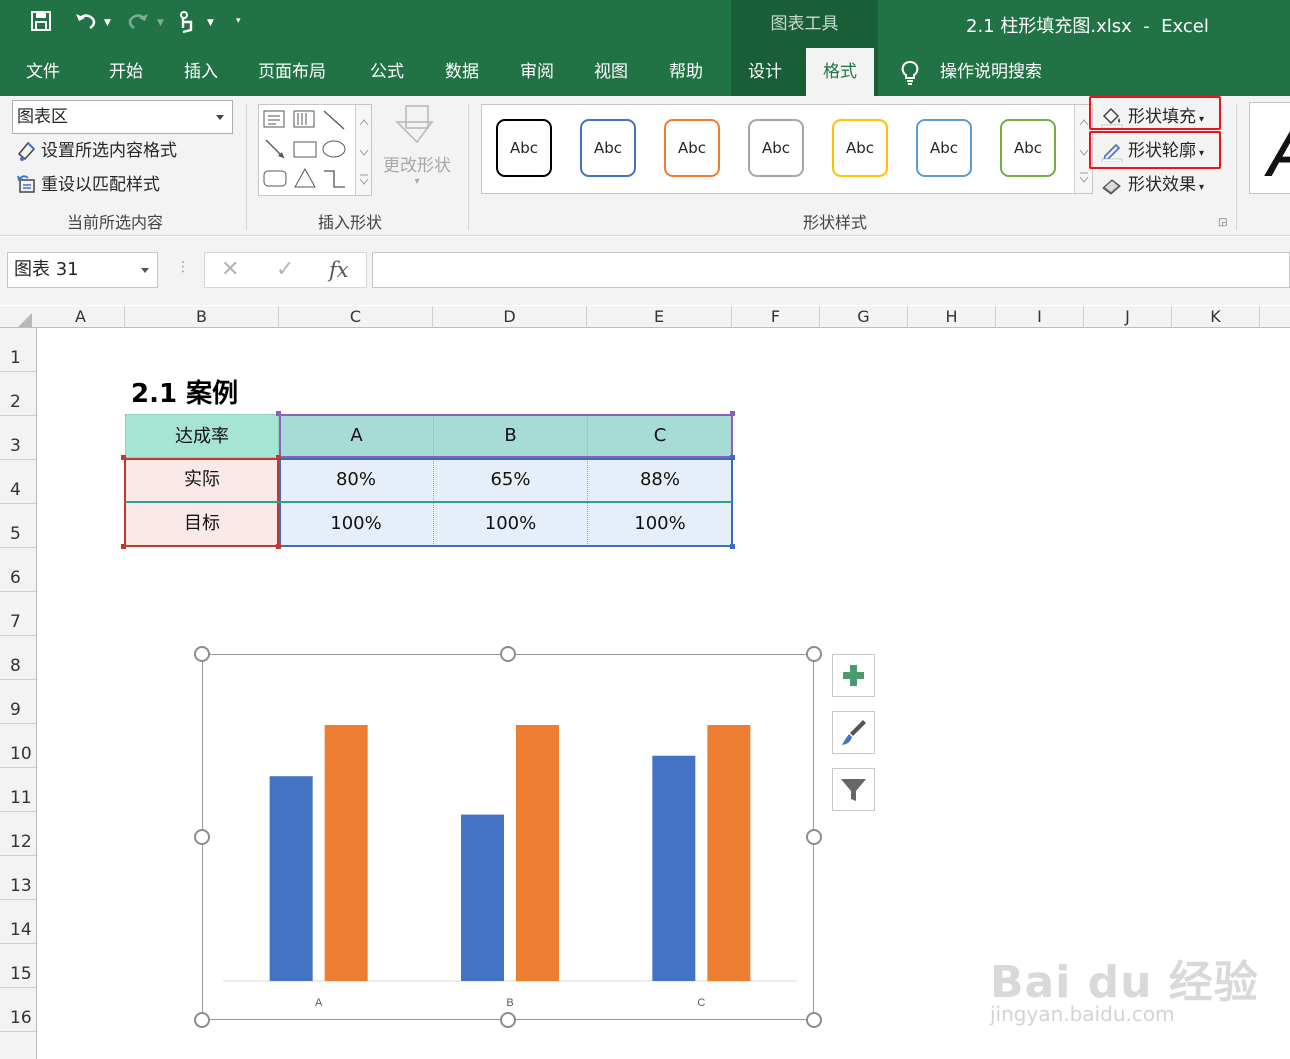 The image size is (1290, 1059). What do you see at coordinates (686, 72) in the screenshot?
I see `tab-help: 帮助` at bounding box center [686, 72].